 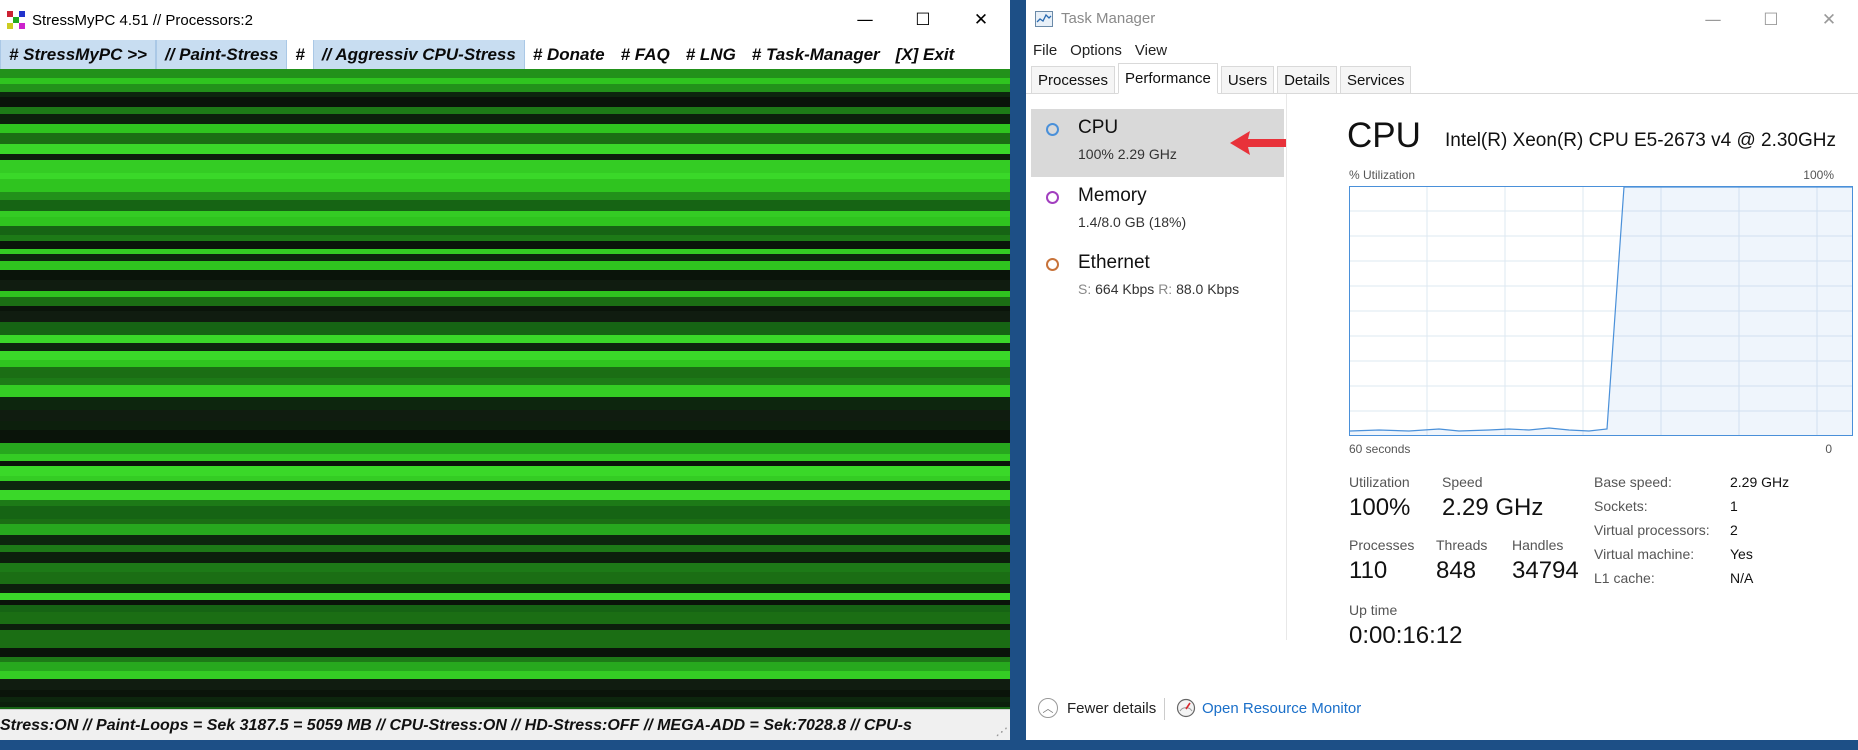 What do you see at coordinates (1165, 289) in the screenshot?
I see `ethernet-receive-label: R:` at bounding box center [1165, 289].